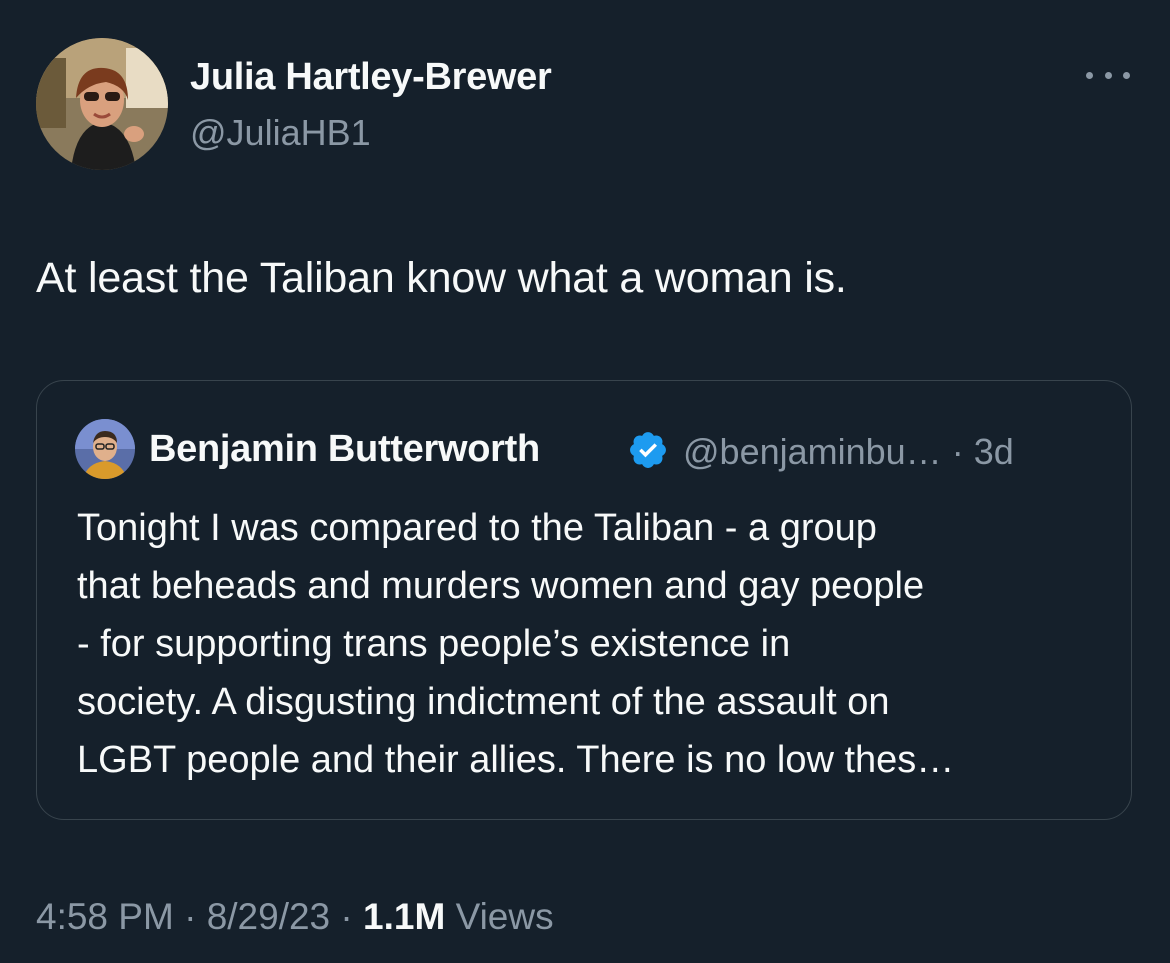  Describe the element at coordinates (344, 449) in the screenshot. I see `quoted-author-name: Benjamin Butterworth` at that location.